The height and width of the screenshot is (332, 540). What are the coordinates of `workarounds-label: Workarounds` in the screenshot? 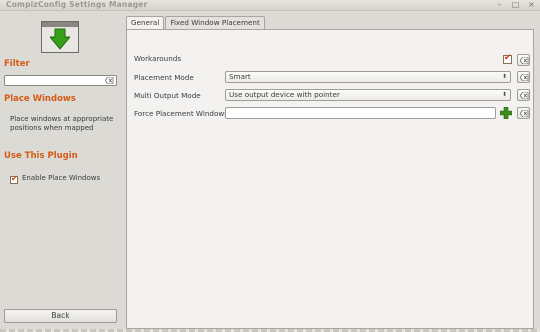 It's located at (158, 58).